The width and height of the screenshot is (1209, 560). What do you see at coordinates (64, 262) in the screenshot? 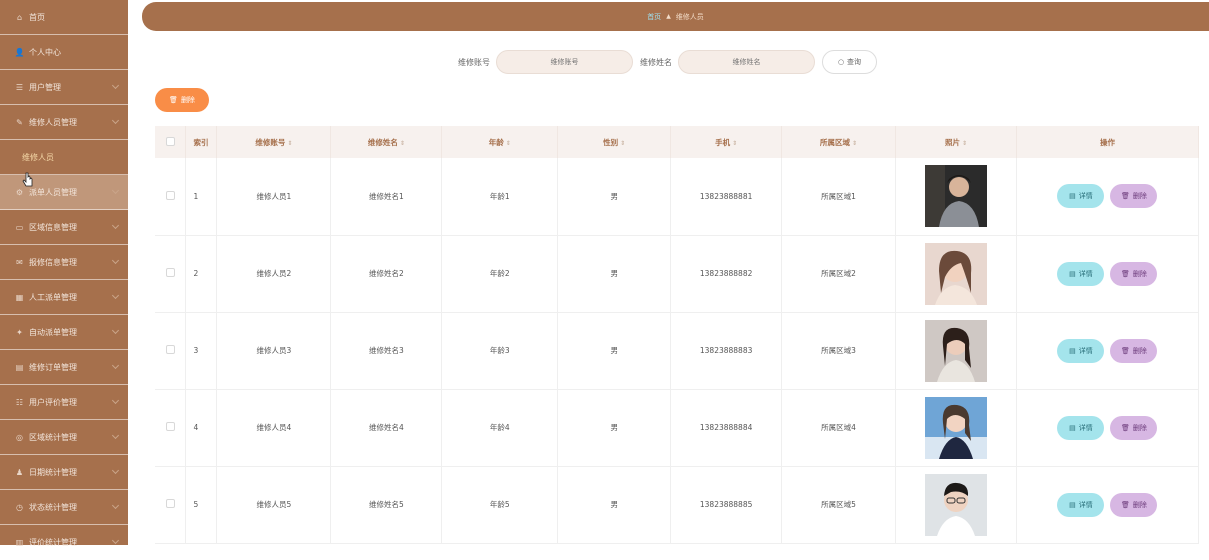
I see `sidebar-item-7: ✉ 报修信息管理` at bounding box center [64, 262].